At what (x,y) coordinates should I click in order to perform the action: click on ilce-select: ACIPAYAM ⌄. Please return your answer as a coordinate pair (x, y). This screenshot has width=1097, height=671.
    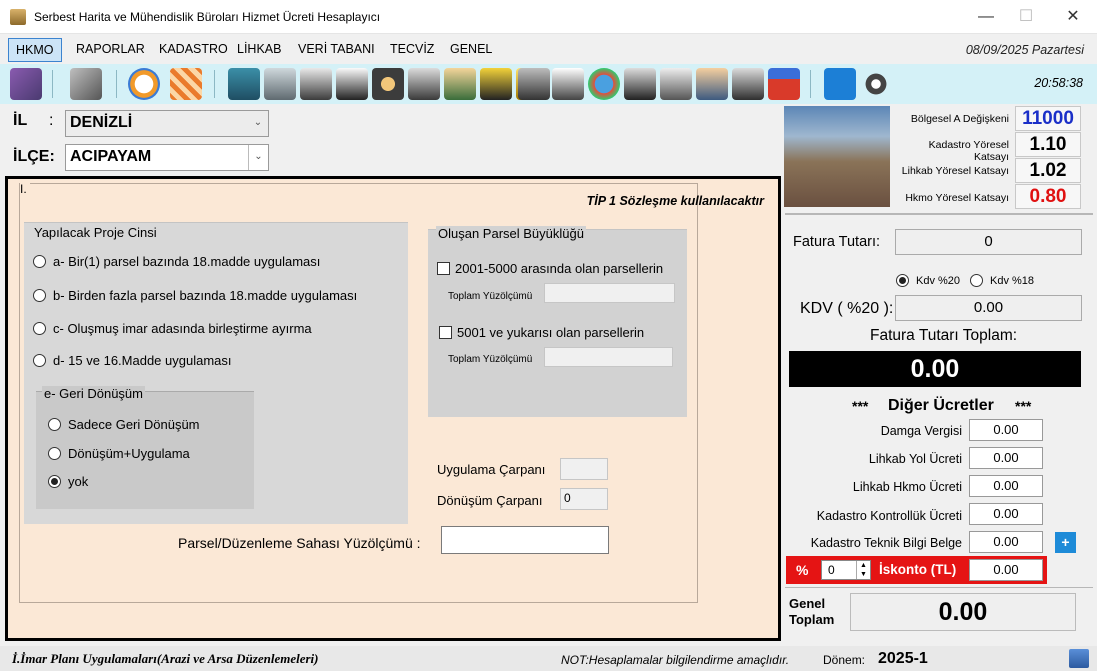
    Looking at the image, I should click on (167, 157).